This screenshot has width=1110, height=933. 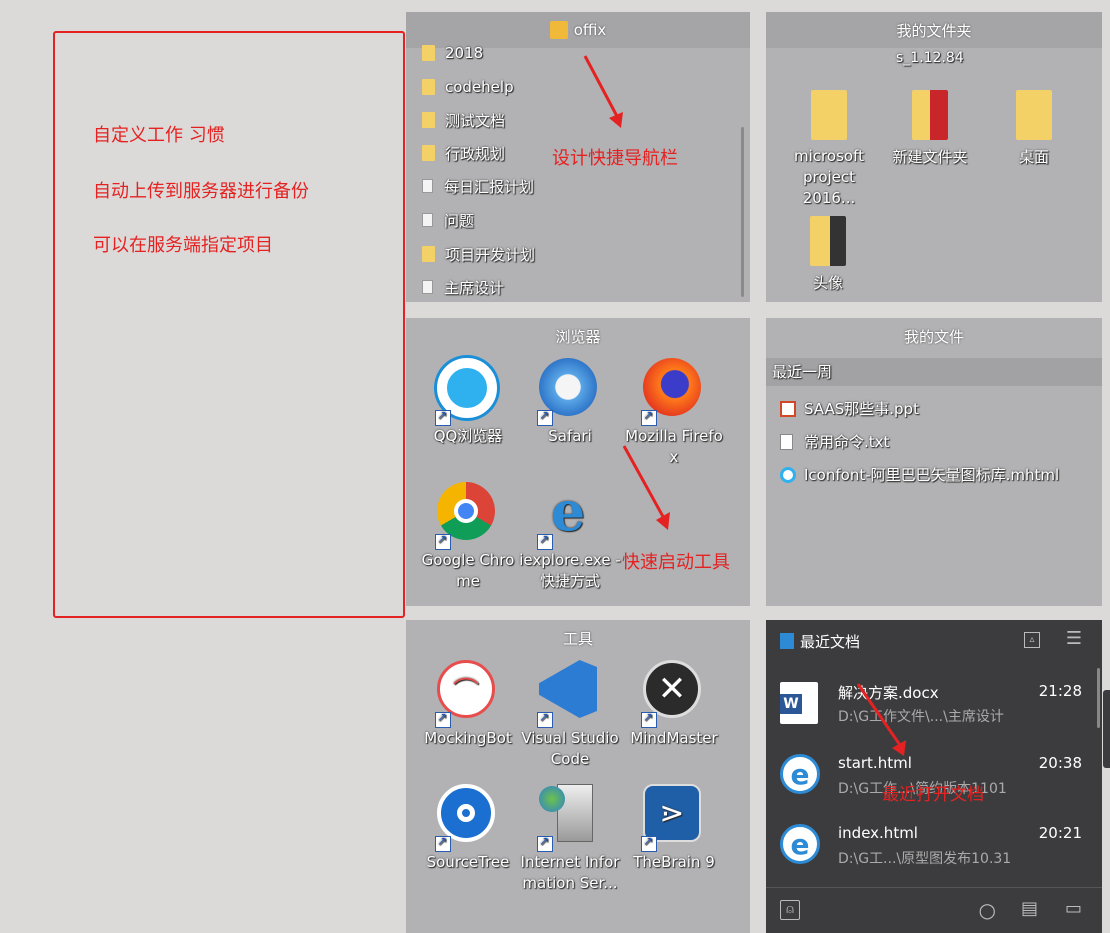 I want to click on nav-item-admin-plan: 行政规划, so click(x=463, y=153).